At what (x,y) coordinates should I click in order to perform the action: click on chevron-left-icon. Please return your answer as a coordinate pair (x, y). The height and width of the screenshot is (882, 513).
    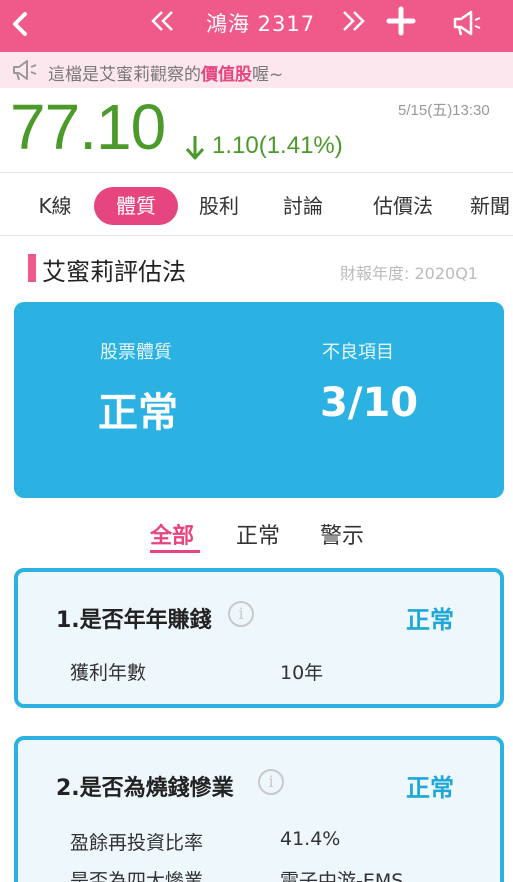
    Looking at the image, I should click on (20, 24).